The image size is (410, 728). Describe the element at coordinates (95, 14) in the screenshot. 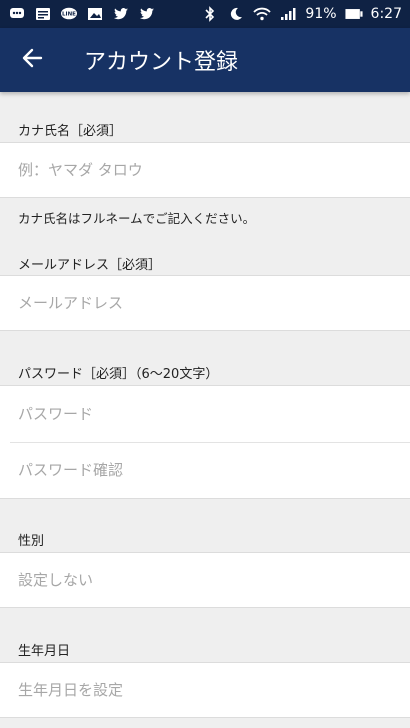

I see `image-icon` at that location.